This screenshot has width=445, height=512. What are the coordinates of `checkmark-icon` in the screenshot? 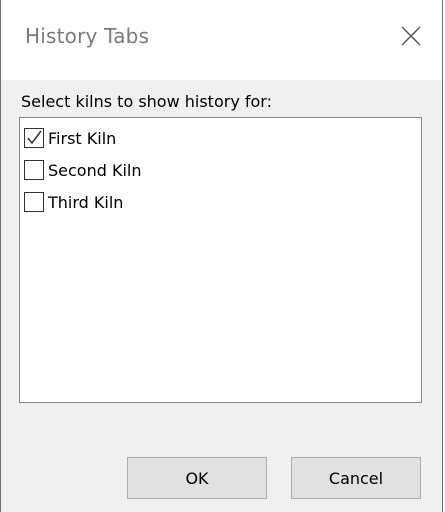 It's located at (34, 137).